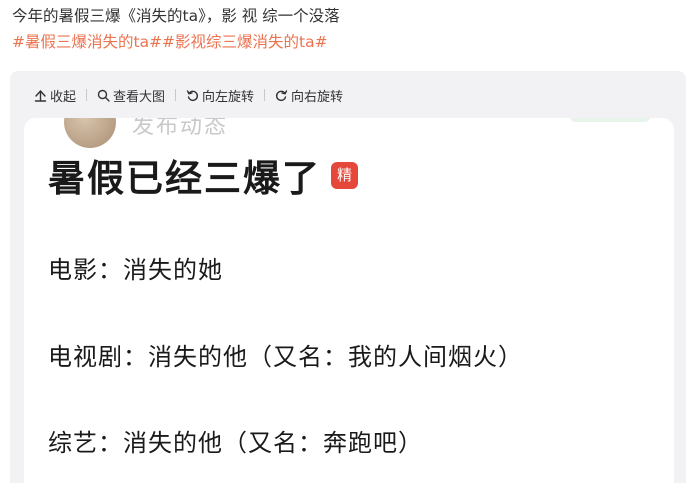 The height and width of the screenshot is (483, 699). What do you see at coordinates (344, 175) in the screenshot?
I see `featured-badge: 精` at bounding box center [344, 175].